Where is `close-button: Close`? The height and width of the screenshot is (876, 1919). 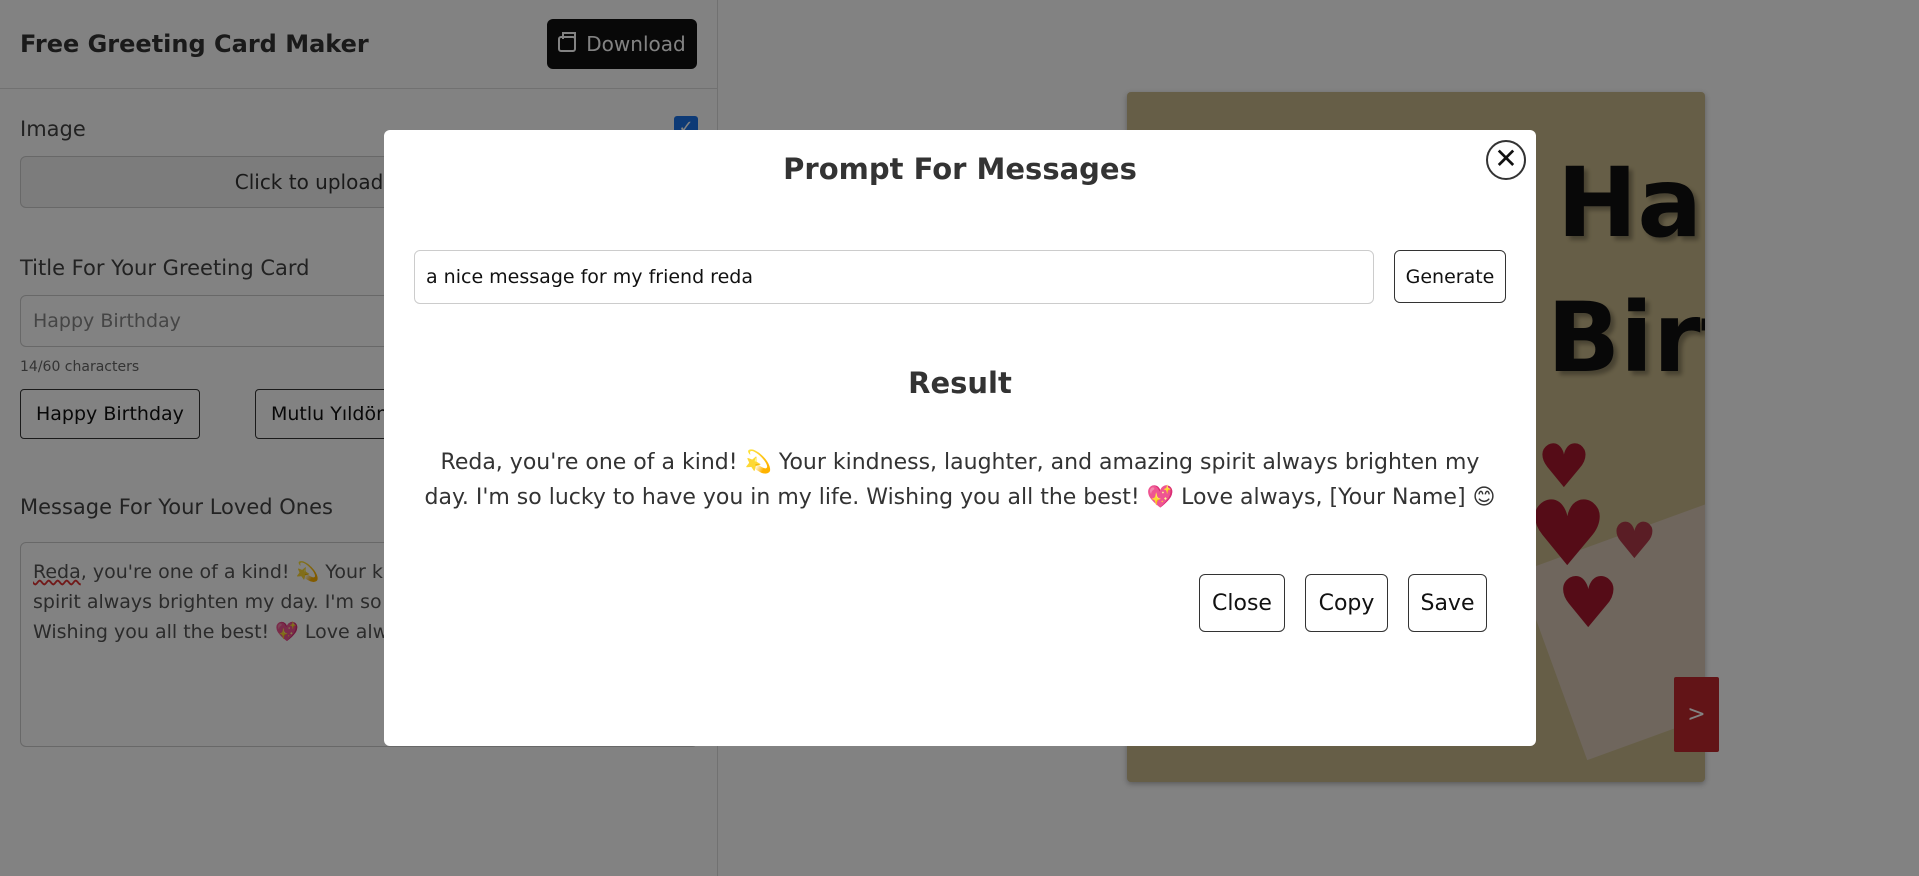
close-button: Close is located at coordinates (1242, 603).